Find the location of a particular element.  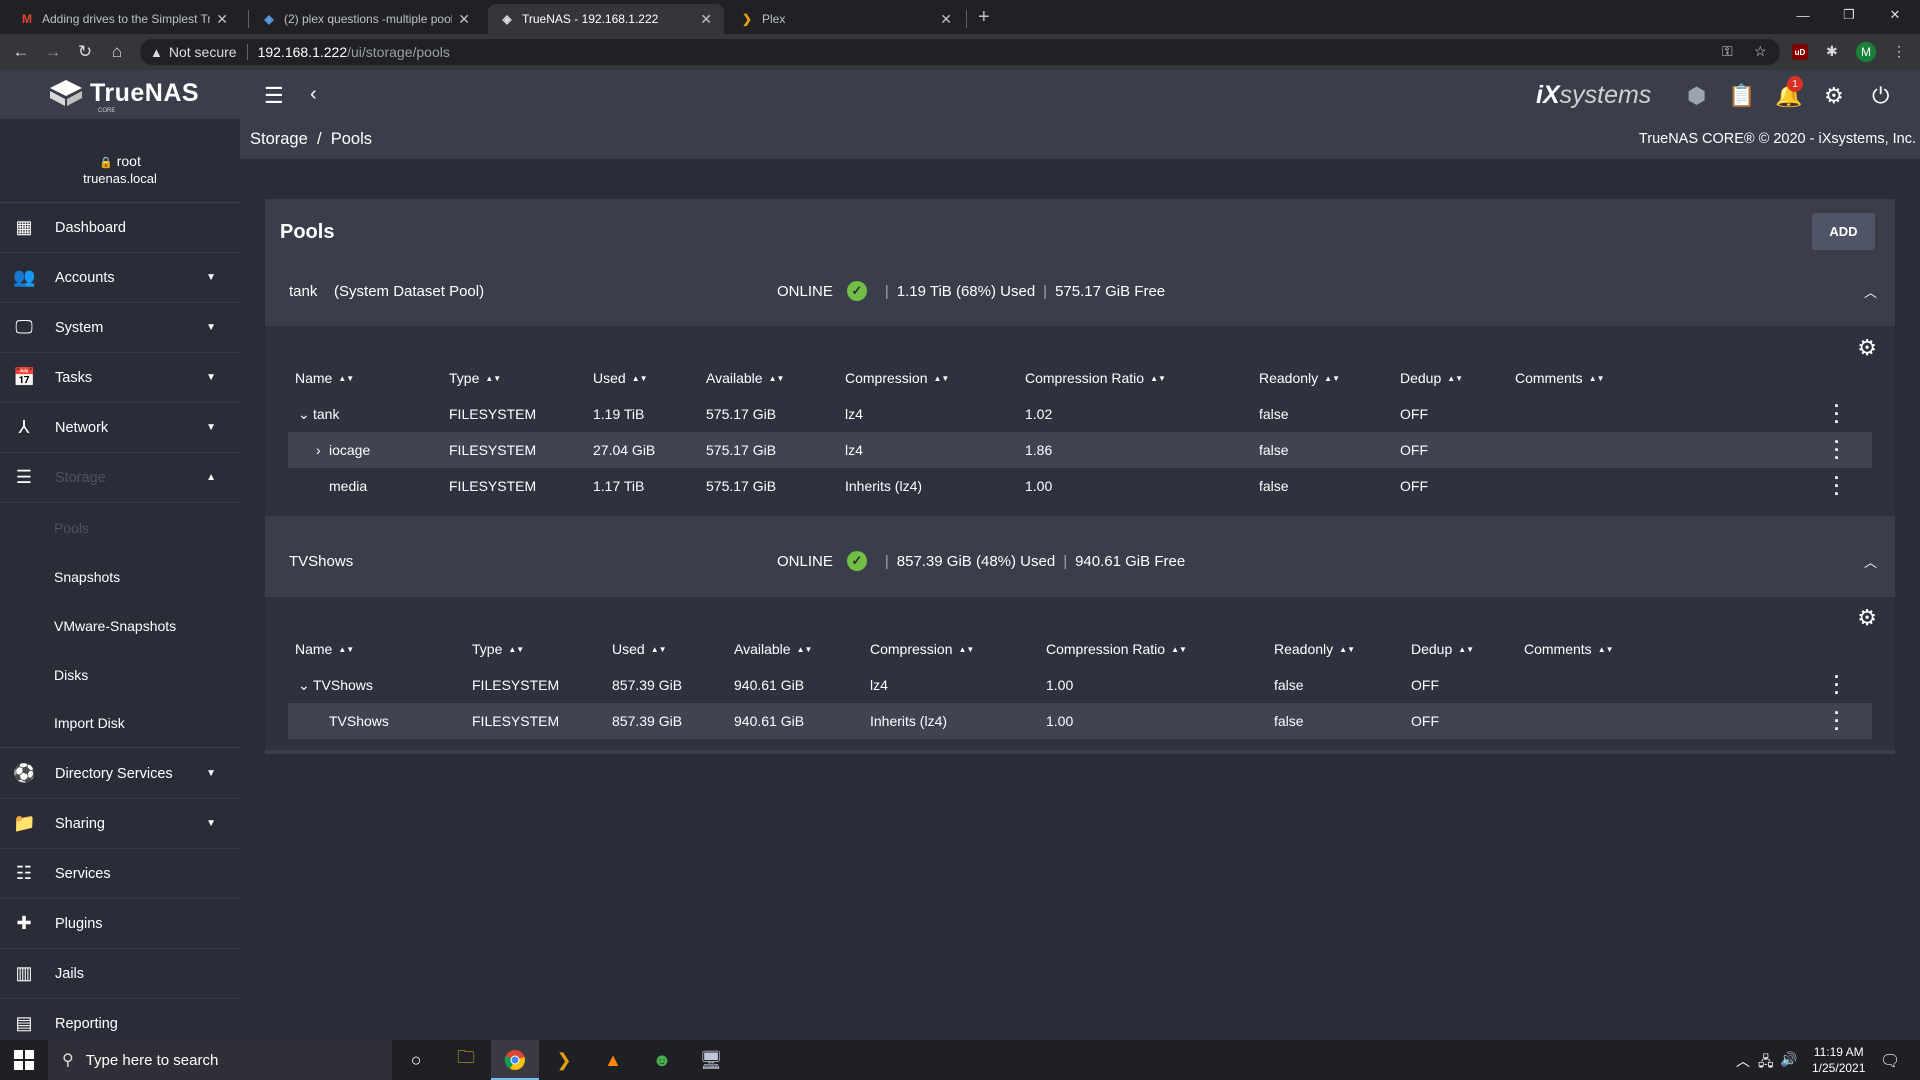

sidebar-item-network: ⅄ Network ▼ is located at coordinates (120, 428).